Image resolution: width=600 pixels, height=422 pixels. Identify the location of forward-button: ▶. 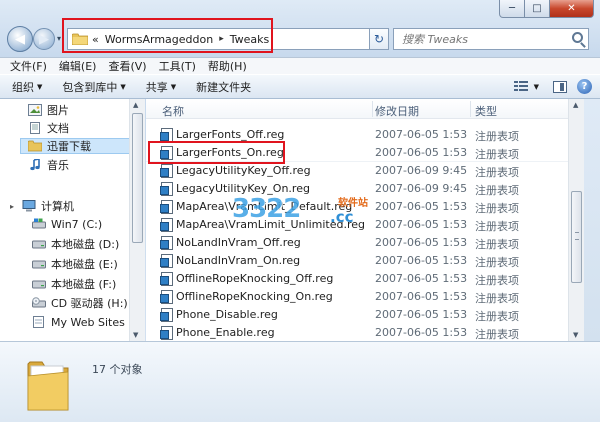
(44, 39).